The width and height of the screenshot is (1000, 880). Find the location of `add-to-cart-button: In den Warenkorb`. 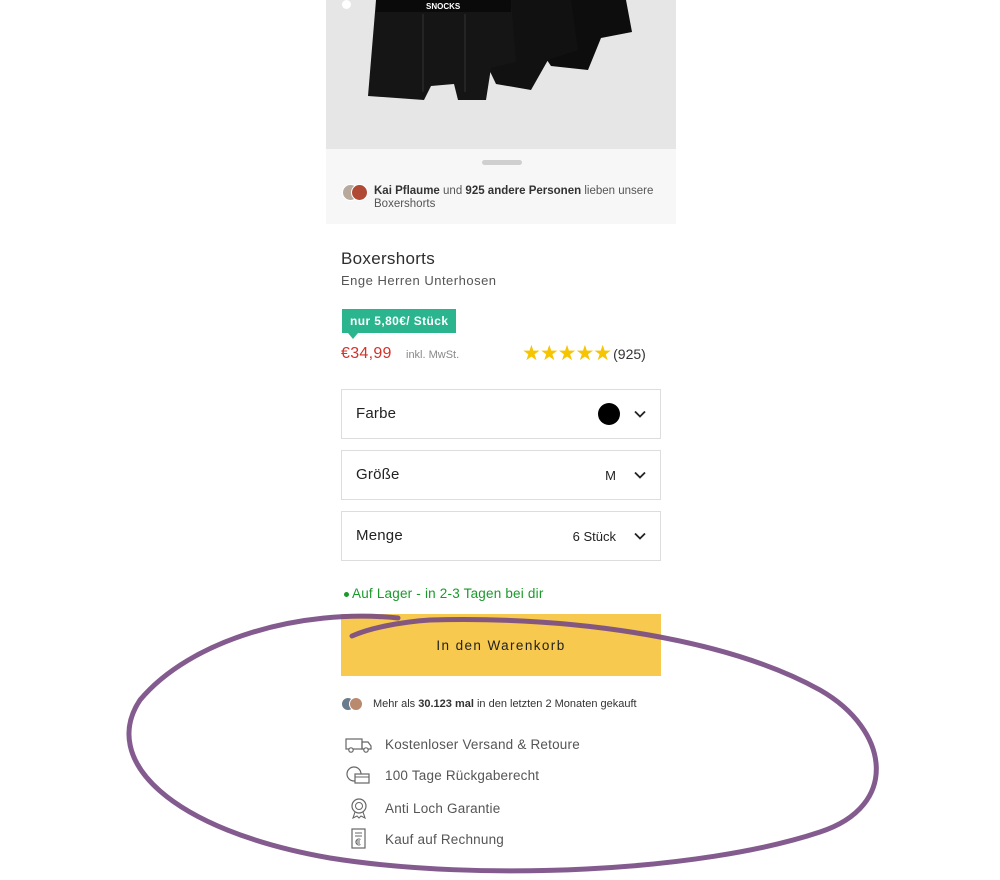

add-to-cart-button: In den Warenkorb is located at coordinates (501, 645).